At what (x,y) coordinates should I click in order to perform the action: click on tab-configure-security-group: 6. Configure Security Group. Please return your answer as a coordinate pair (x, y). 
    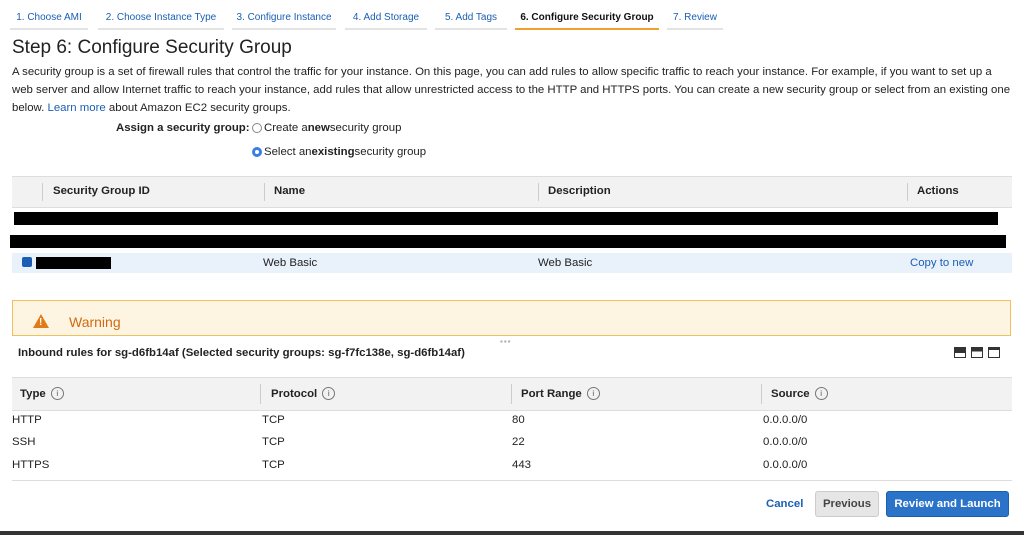
    Looking at the image, I should click on (587, 18).